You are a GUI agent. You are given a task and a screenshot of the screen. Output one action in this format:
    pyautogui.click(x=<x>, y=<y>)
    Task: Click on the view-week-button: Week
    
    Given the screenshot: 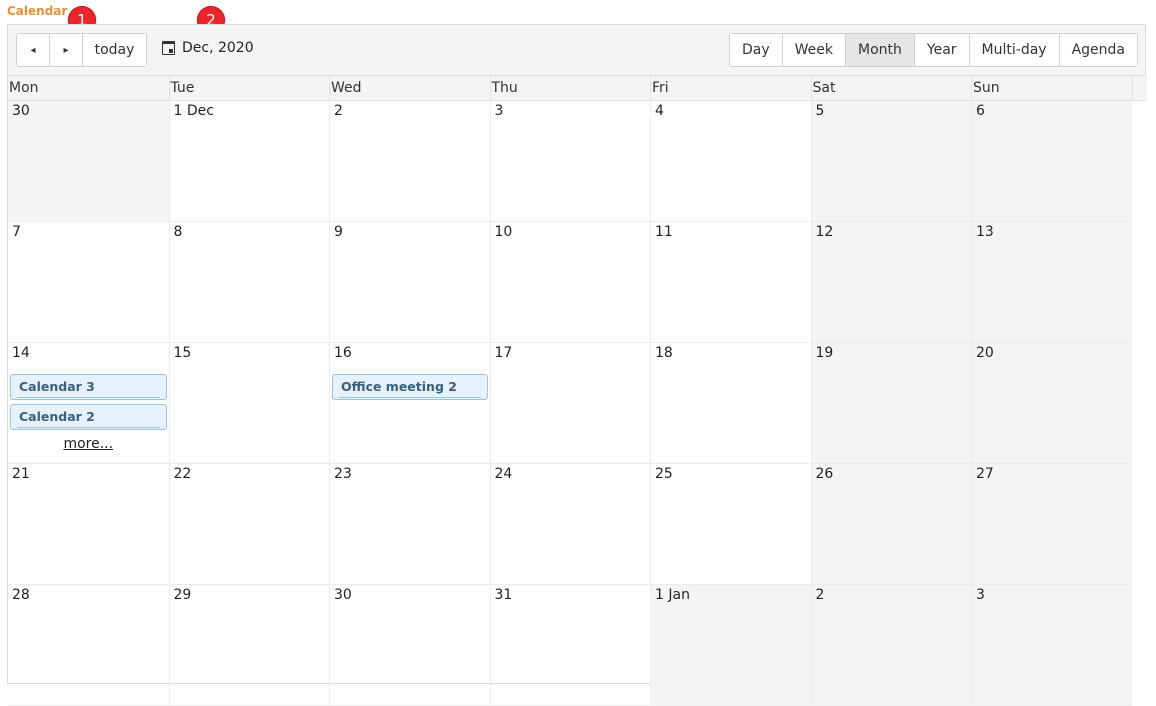 What is the action you would take?
    pyautogui.click(x=814, y=50)
    